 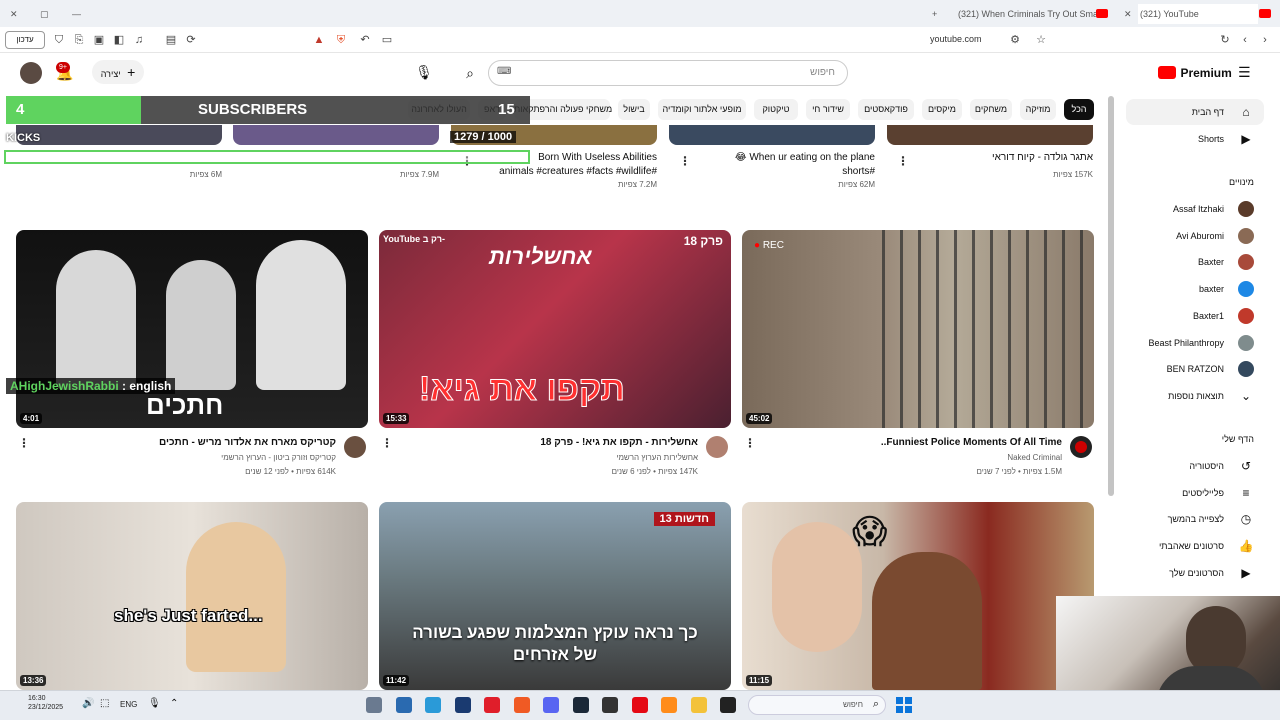 What do you see at coordinates (551, 705) in the screenshot?
I see `discord-icon` at bounding box center [551, 705].